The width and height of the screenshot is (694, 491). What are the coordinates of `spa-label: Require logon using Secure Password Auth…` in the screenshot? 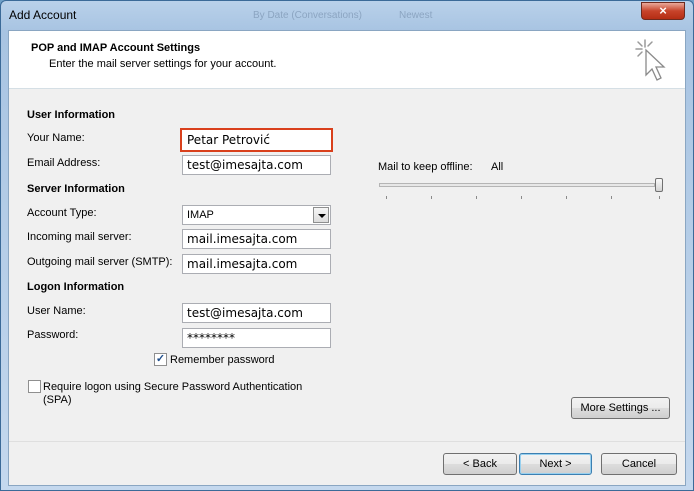 It's located at (173, 387).